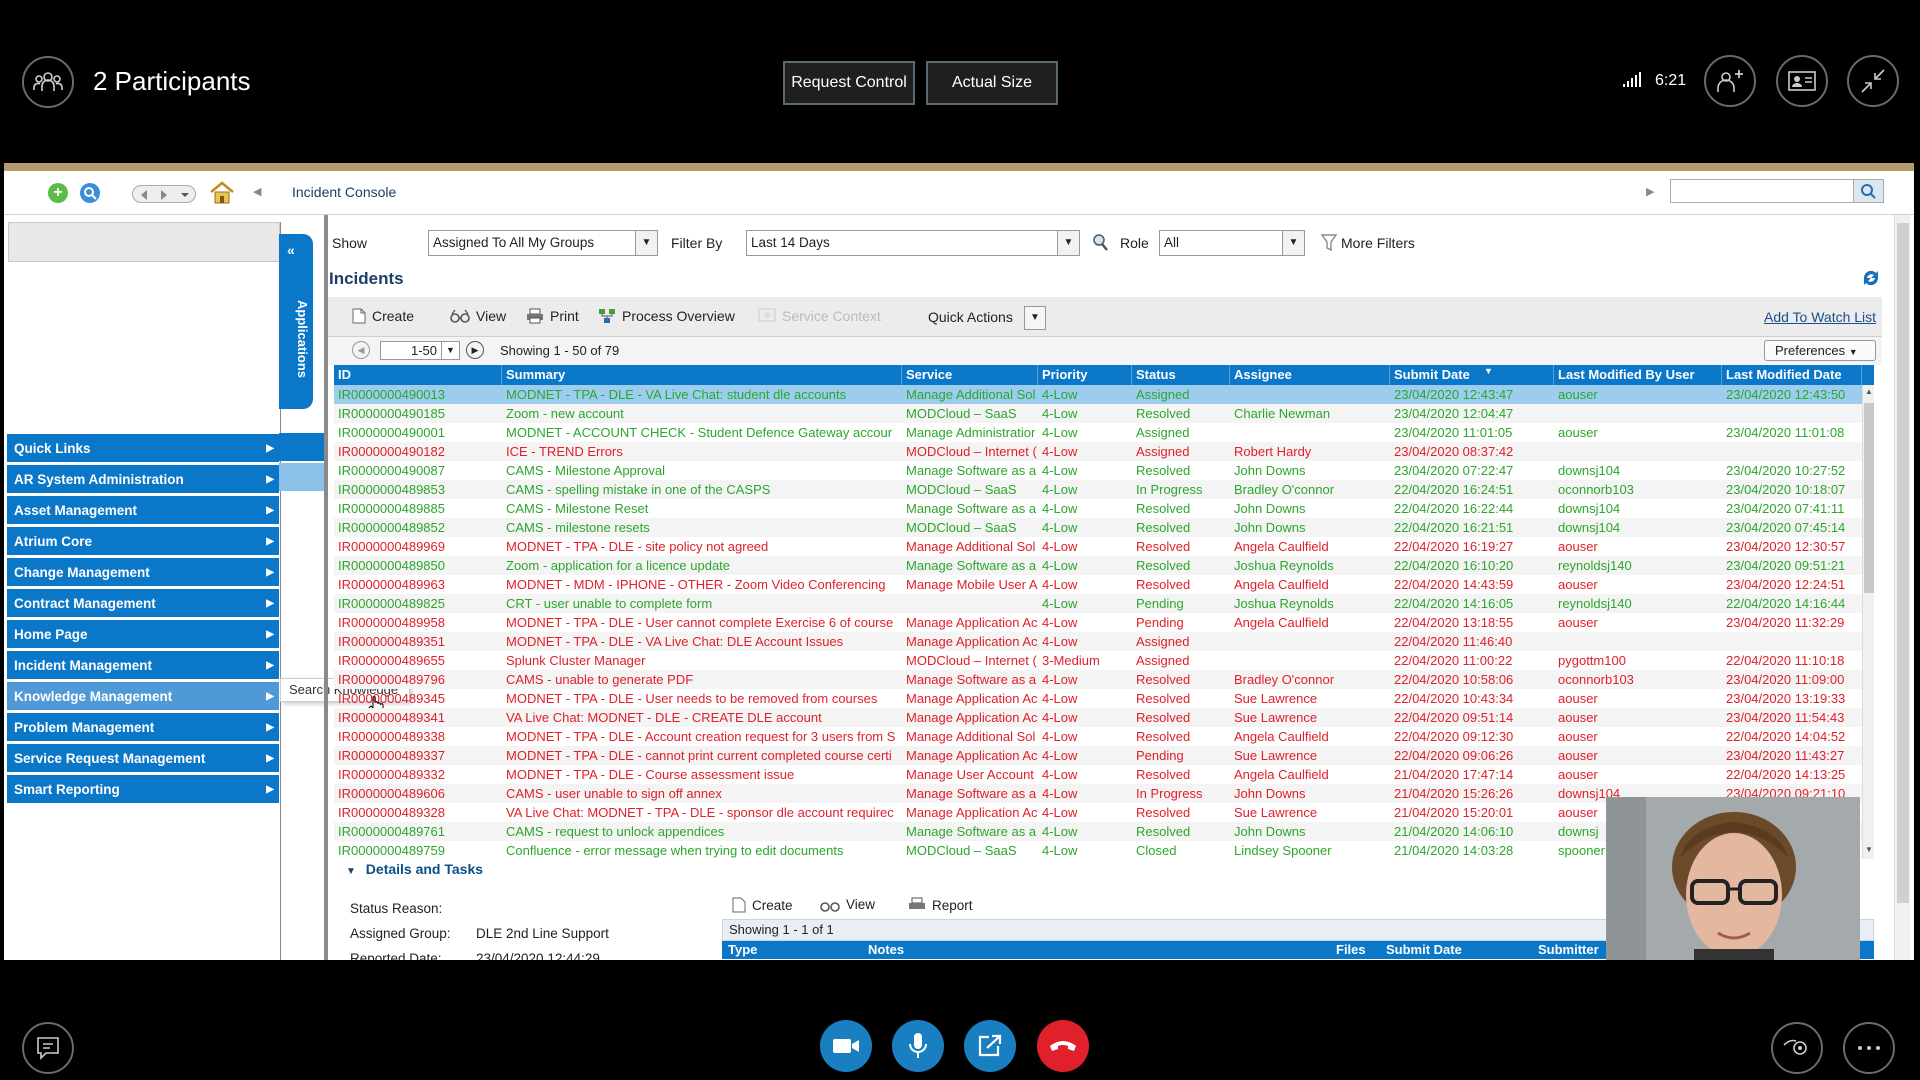  Describe the element at coordinates (1869, 498) in the screenshot. I see `scrollbar-thumb` at that location.